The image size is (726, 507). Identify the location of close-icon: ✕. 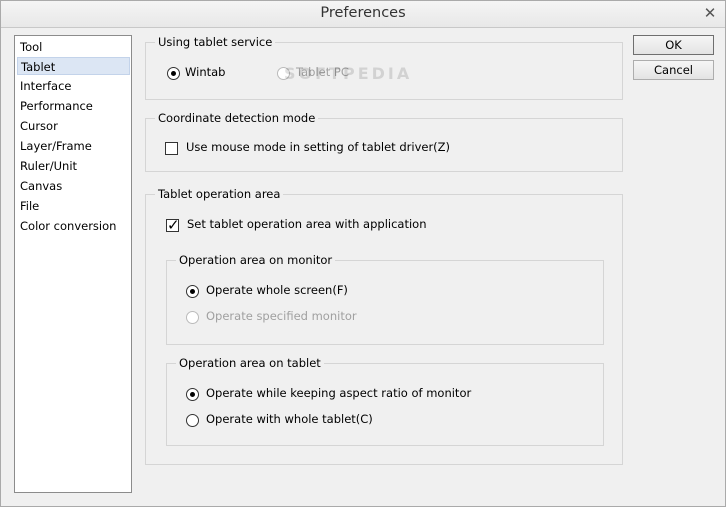
(710, 13).